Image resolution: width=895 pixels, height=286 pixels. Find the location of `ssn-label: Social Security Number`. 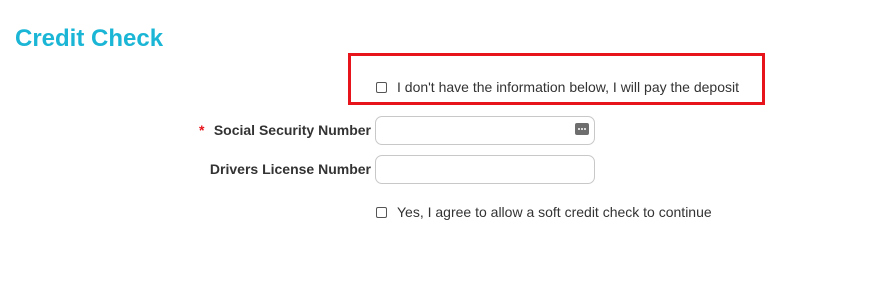

ssn-label: Social Security Number is located at coordinates (292, 130).